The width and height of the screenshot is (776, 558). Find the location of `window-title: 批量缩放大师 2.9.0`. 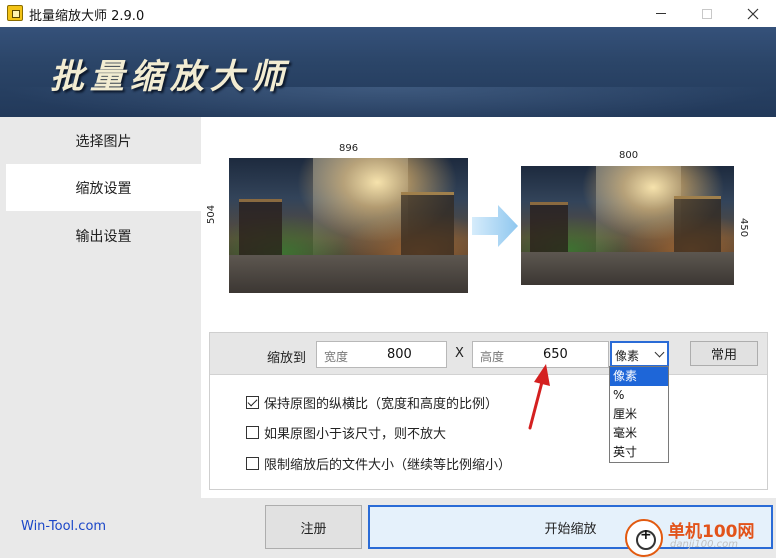

window-title: 批量缩放大师 2.9.0 is located at coordinates (87, 16).